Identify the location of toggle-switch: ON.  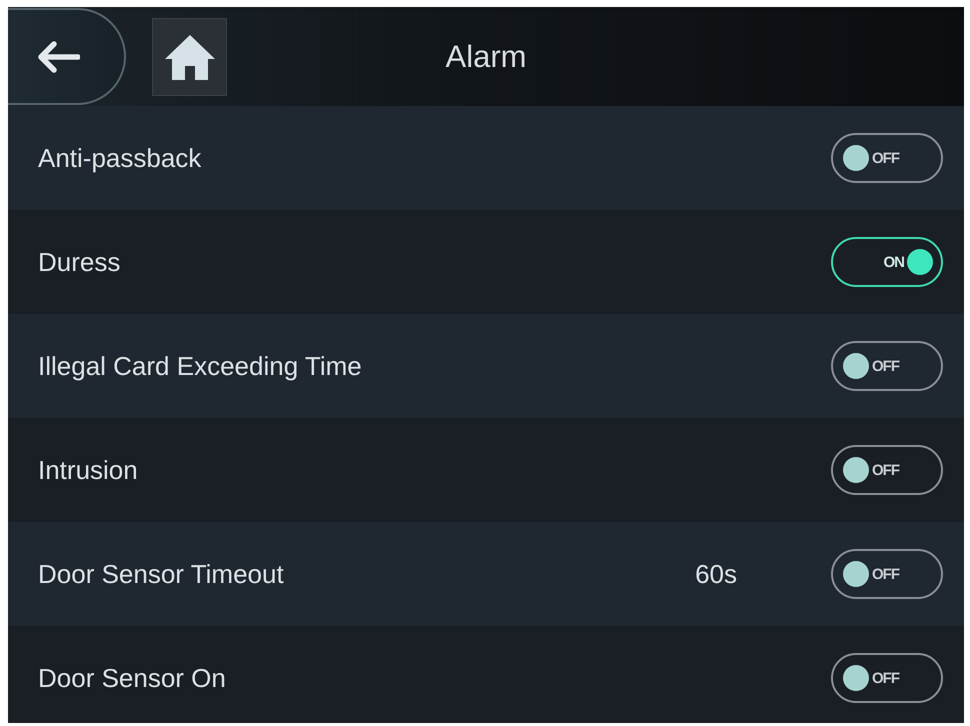
(887, 262).